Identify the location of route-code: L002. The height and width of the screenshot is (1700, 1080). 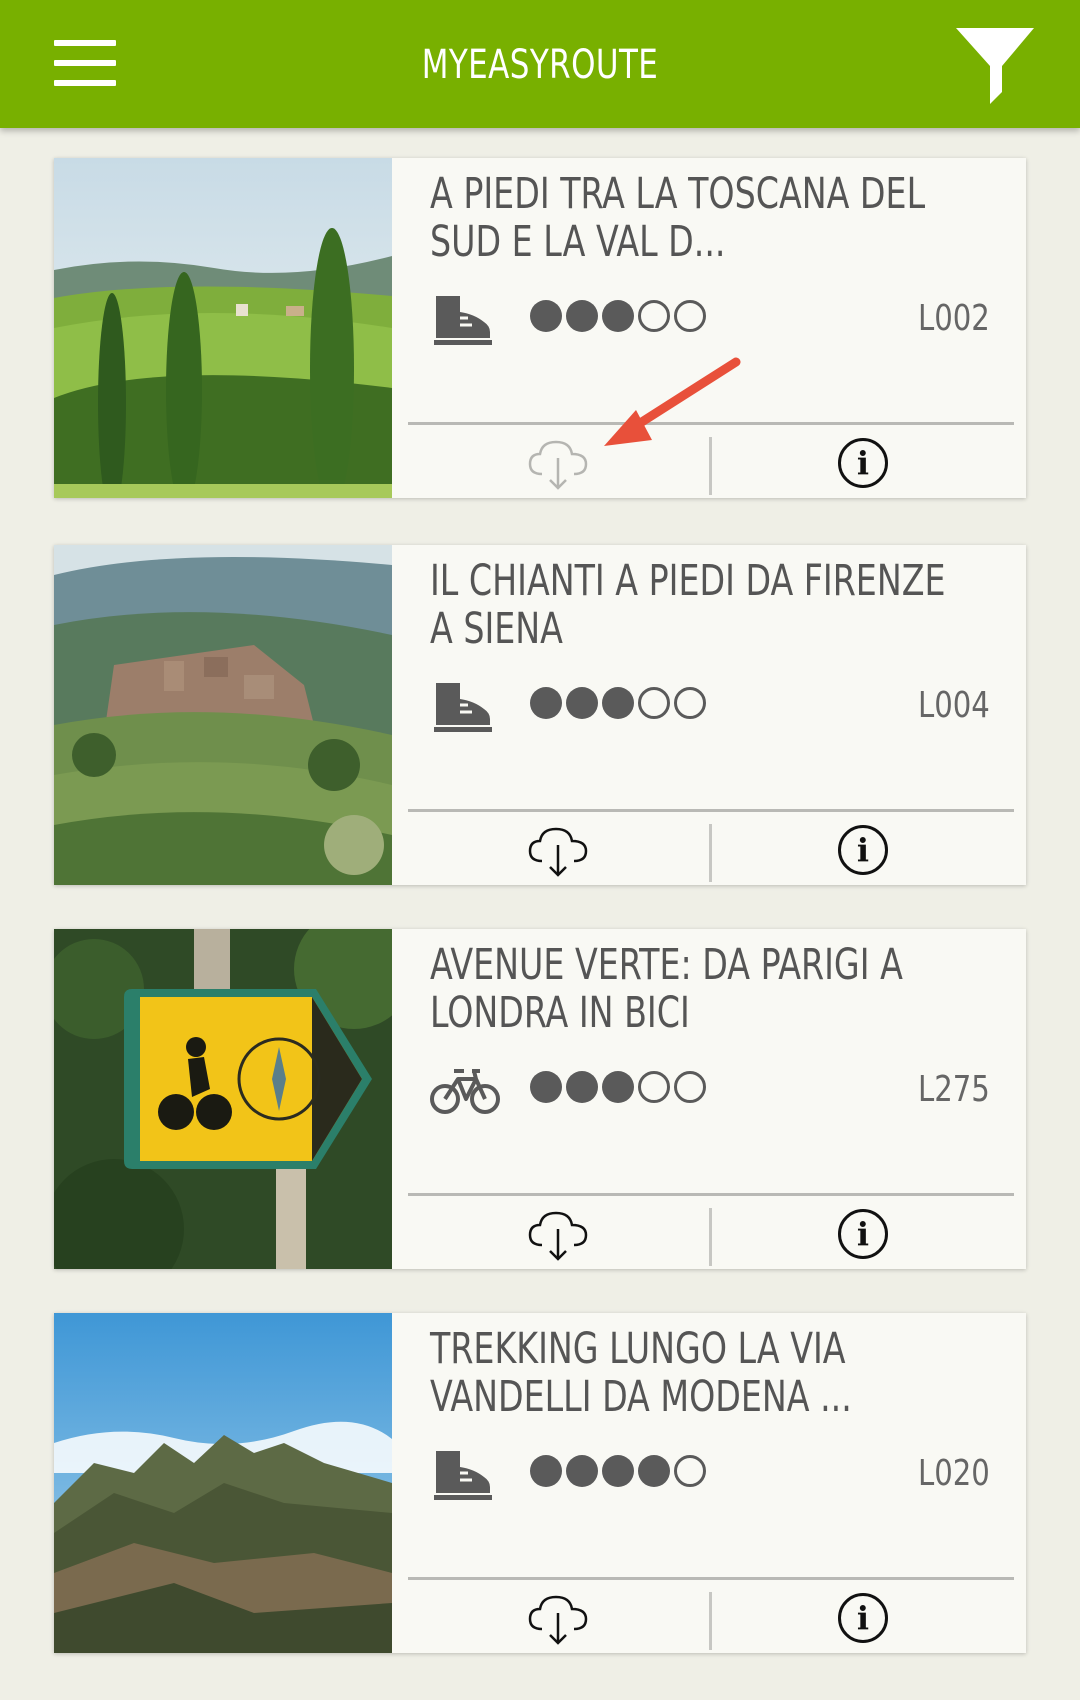
(954, 318).